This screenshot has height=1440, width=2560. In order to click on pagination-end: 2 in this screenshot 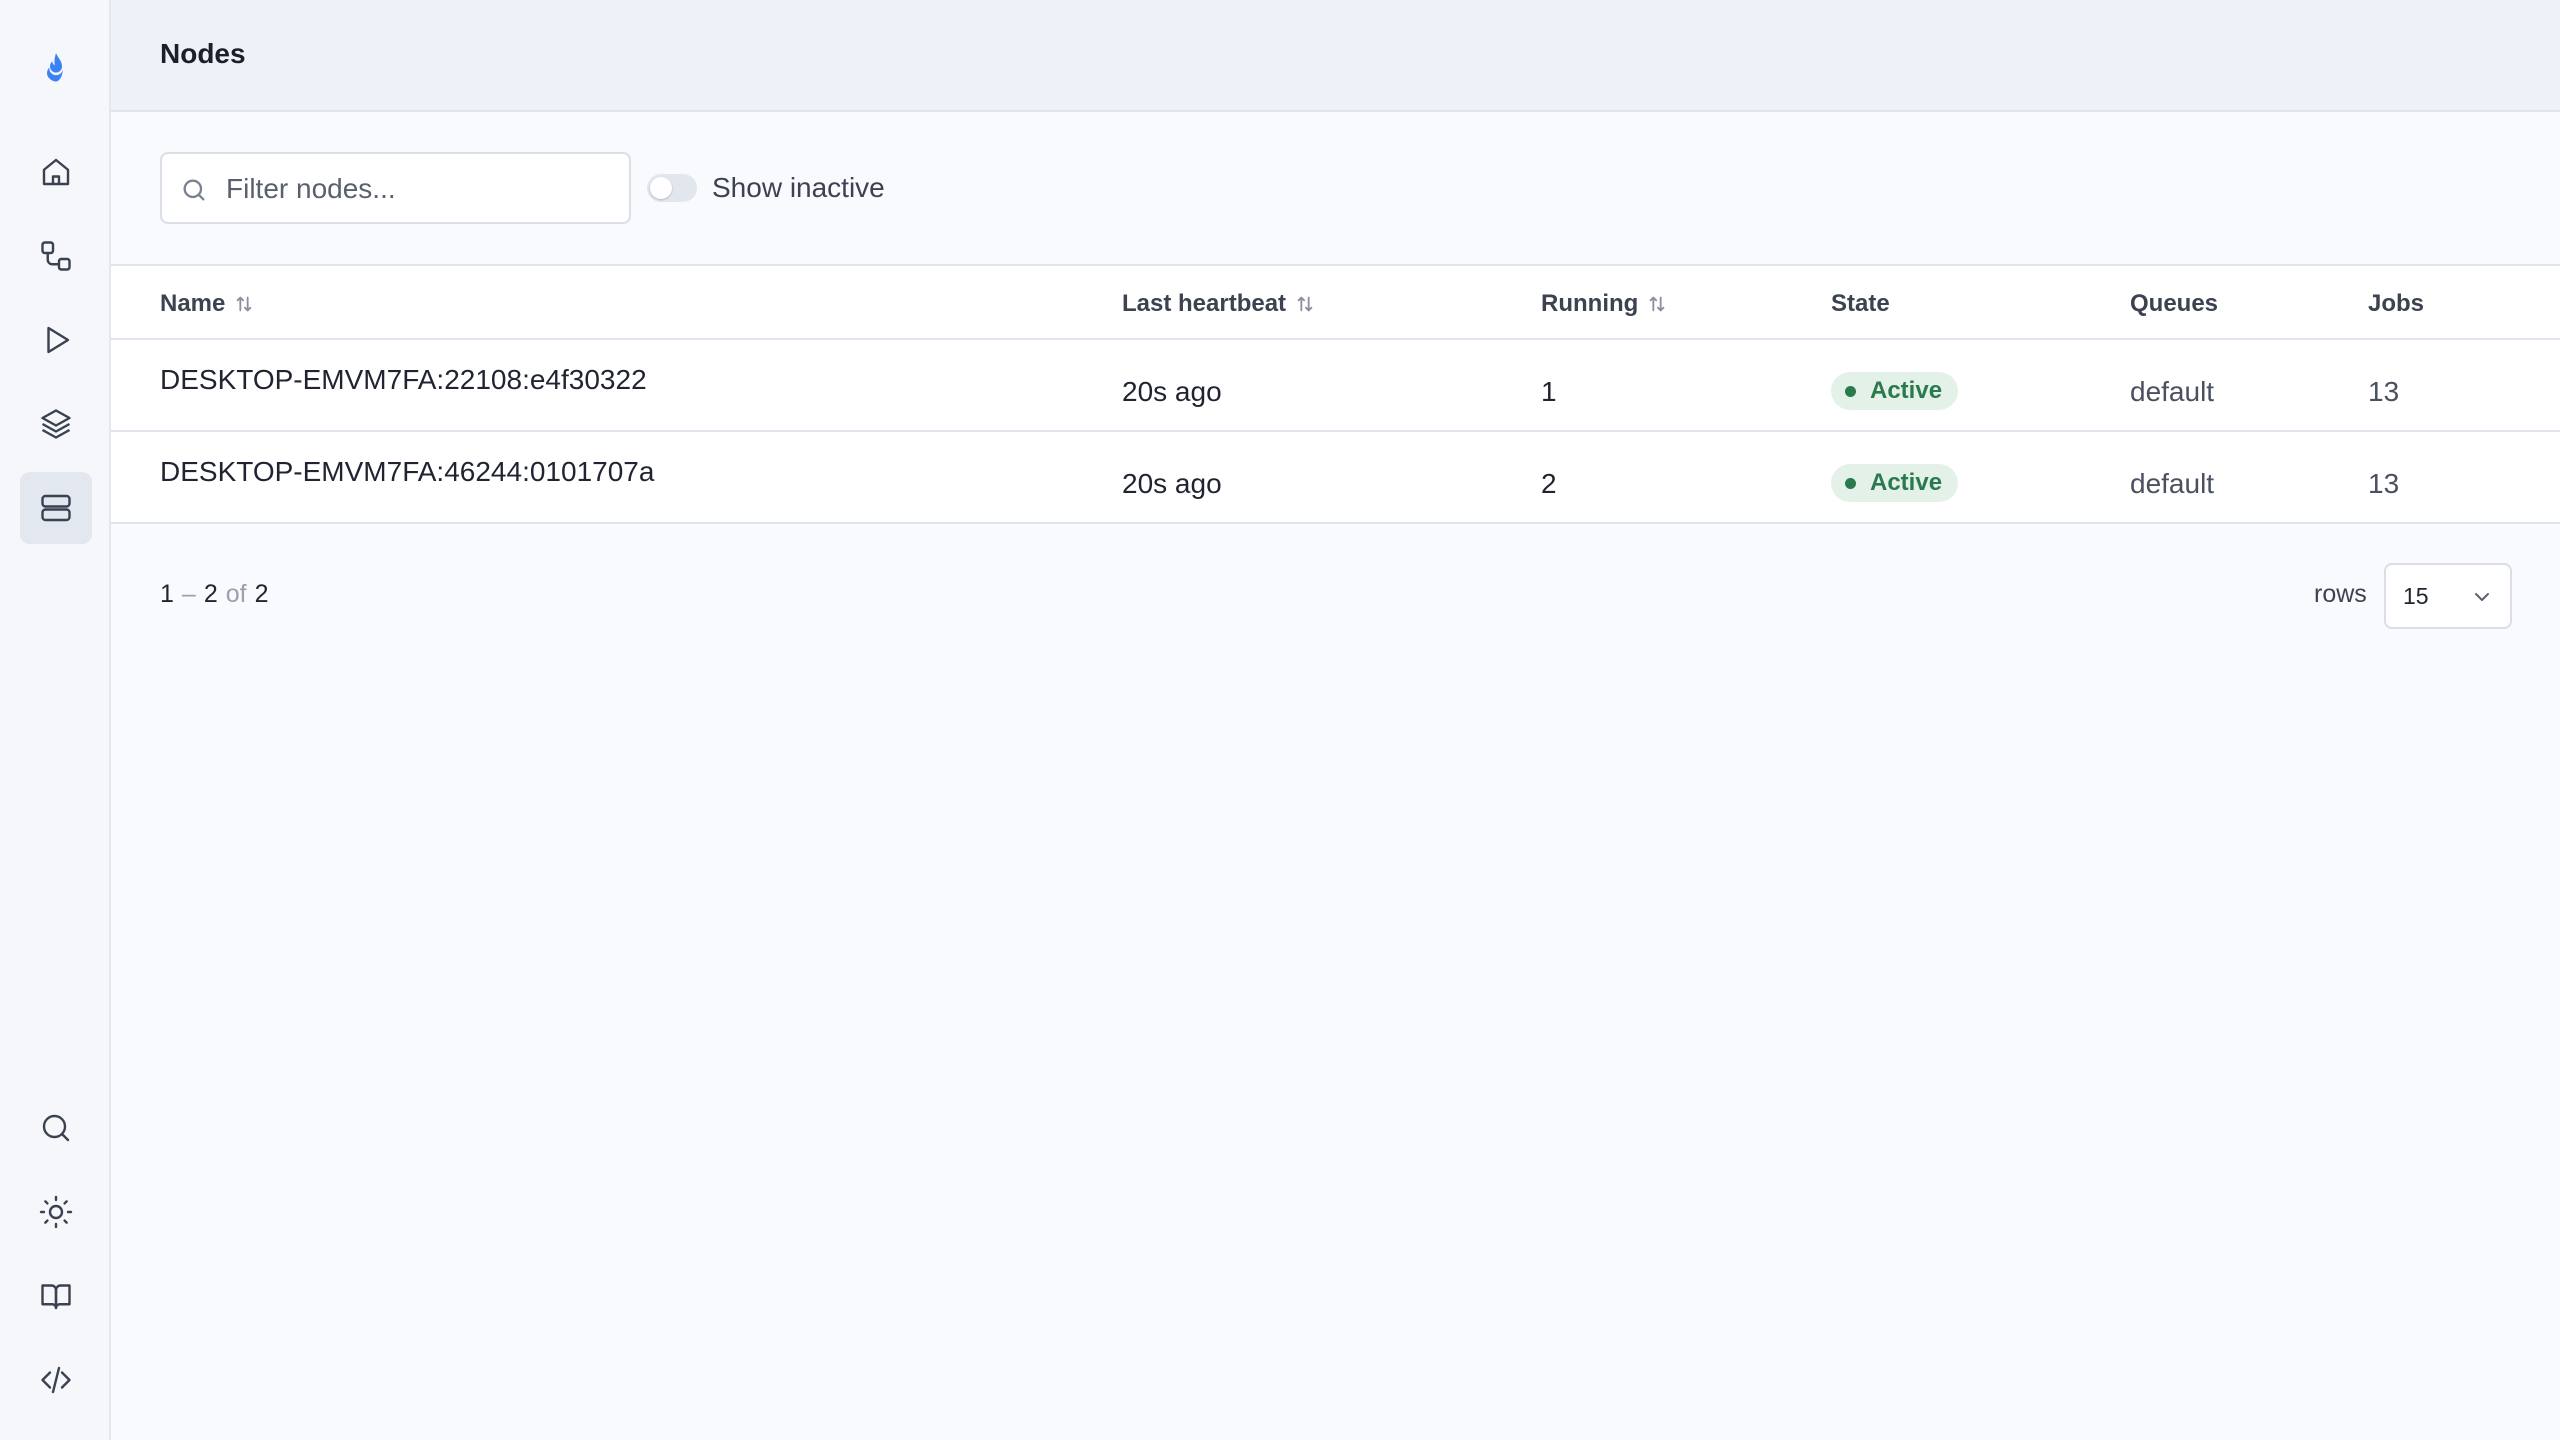, I will do `click(210, 594)`.